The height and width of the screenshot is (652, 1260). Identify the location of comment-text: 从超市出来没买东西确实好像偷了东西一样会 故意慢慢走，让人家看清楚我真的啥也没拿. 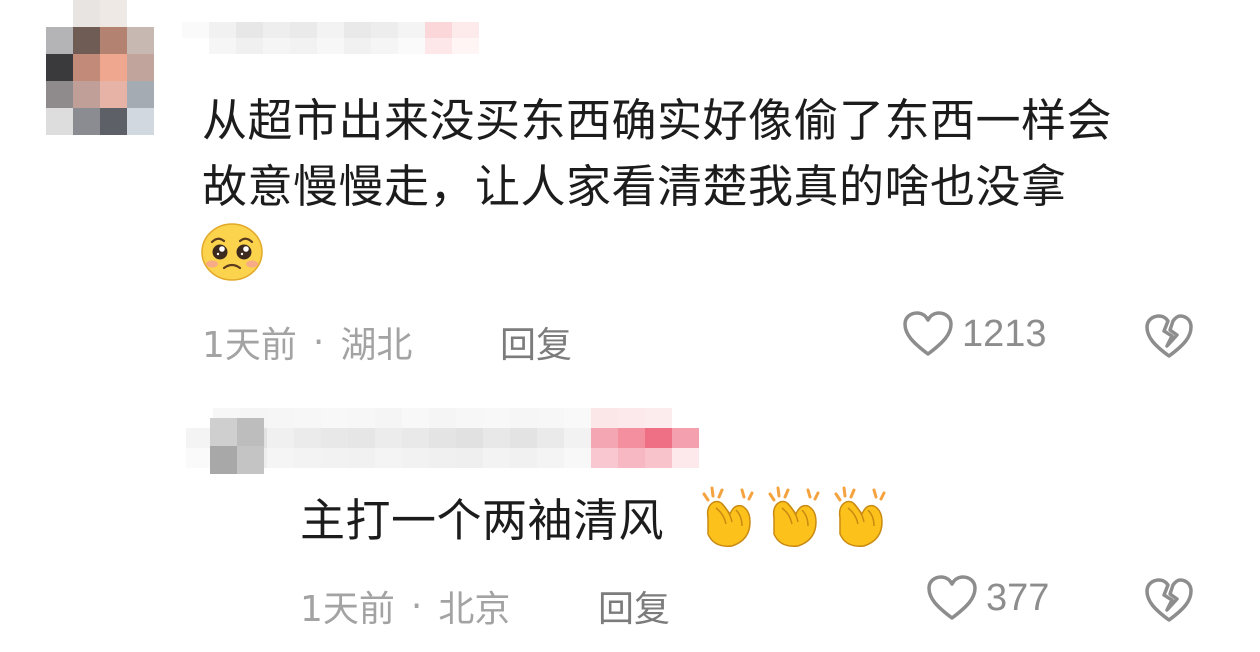
(657, 154).